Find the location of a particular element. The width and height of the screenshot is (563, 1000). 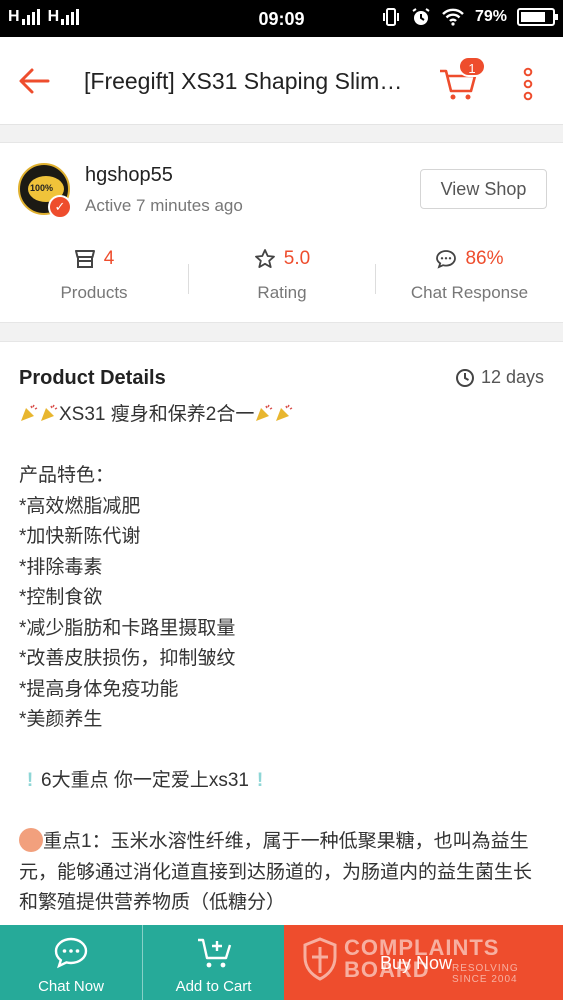

headline-text: XS31 瘦身和保养2合一 is located at coordinates (157, 414).